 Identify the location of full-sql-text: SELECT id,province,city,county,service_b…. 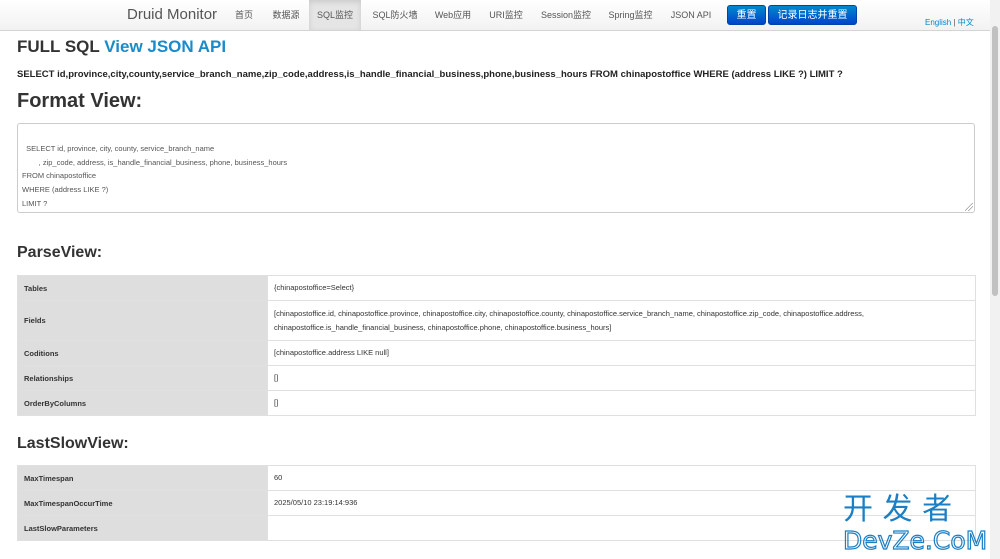
(430, 74).